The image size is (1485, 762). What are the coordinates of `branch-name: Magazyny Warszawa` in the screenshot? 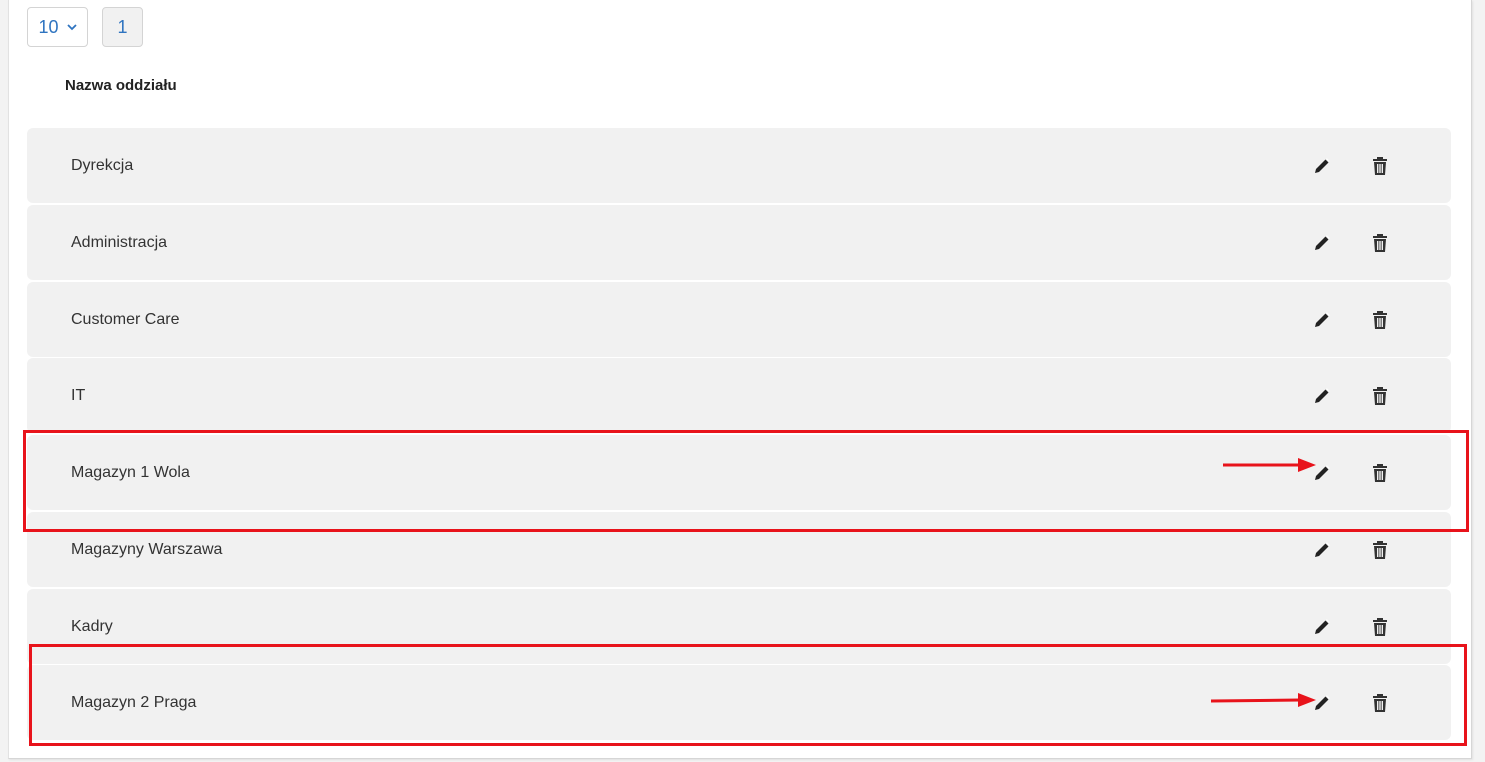 It's located at (147, 549).